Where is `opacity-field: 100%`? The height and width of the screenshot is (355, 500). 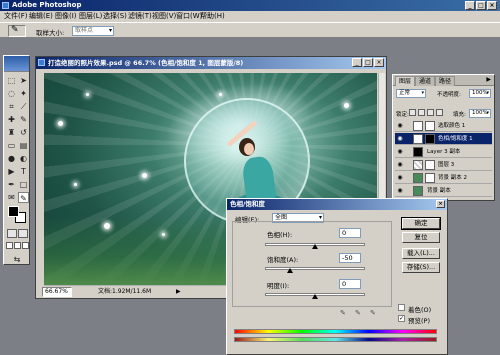
opacity-field: 100% is located at coordinates (480, 93).